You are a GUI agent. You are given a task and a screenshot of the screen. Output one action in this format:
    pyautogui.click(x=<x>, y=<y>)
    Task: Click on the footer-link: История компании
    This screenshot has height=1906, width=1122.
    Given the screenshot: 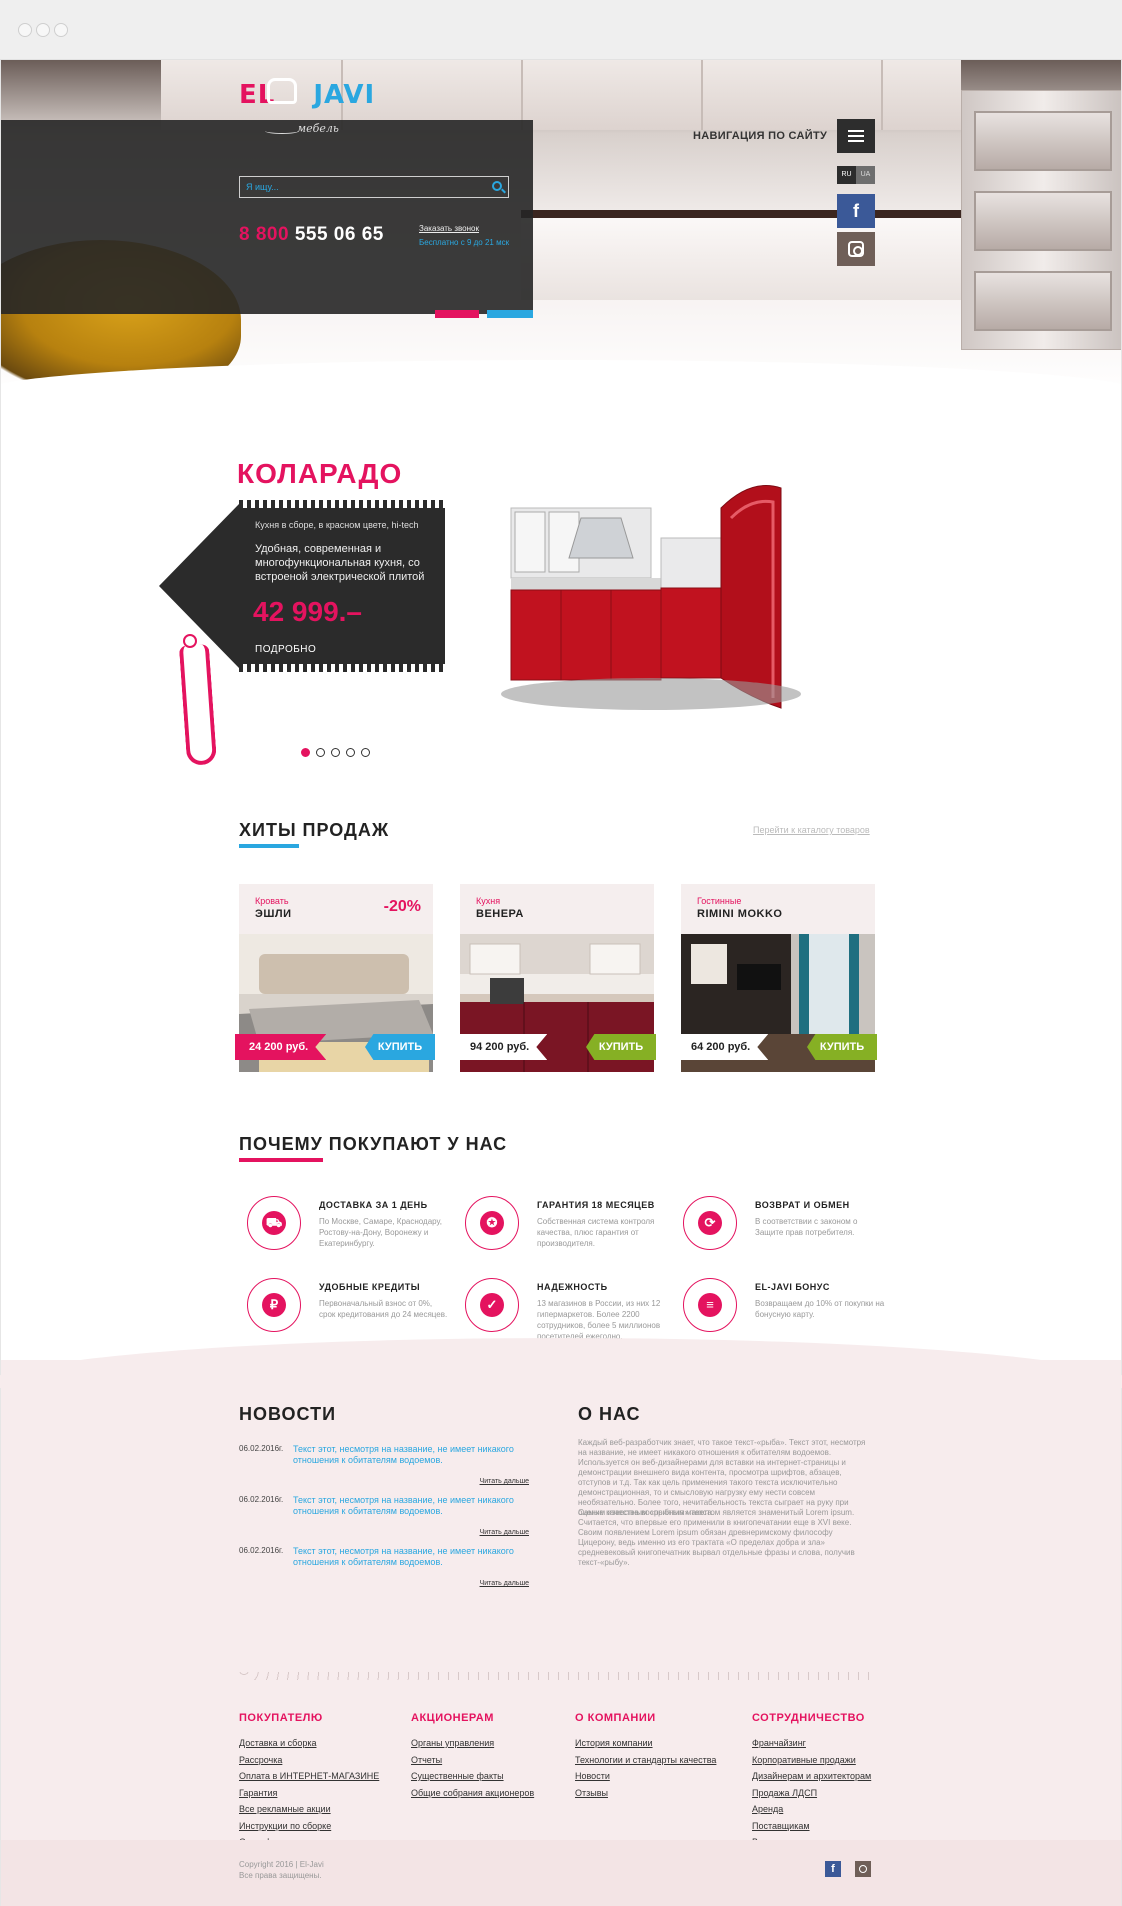 What is the action you would take?
    pyautogui.click(x=660, y=1743)
    